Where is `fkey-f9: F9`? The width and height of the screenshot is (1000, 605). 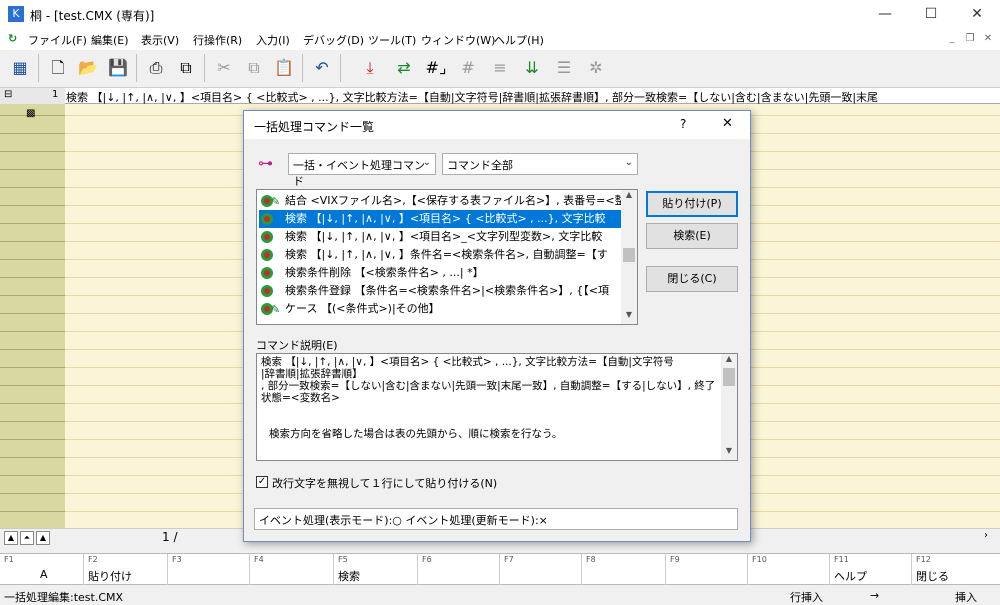 fkey-f9: F9 is located at coordinates (707, 569).